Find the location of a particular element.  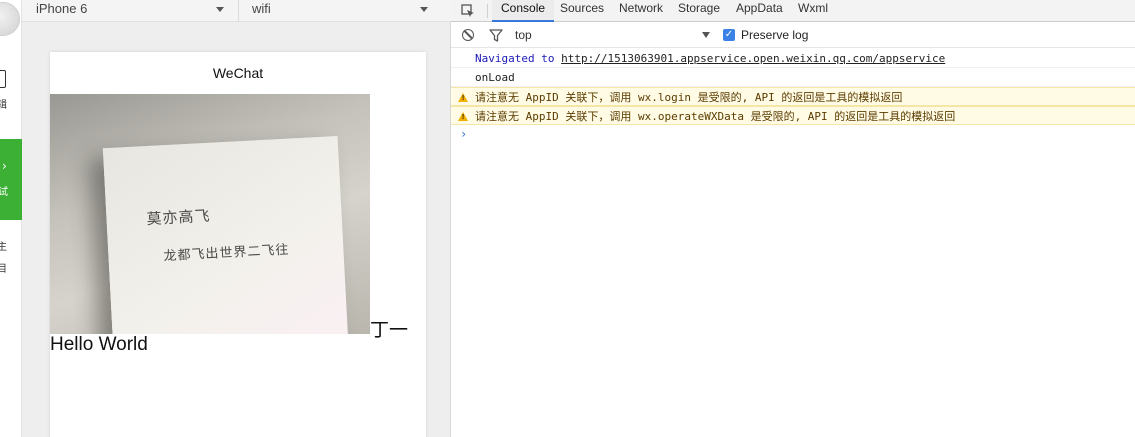

preserve-log-label: Preserve log is located at coordinates (774, 35).